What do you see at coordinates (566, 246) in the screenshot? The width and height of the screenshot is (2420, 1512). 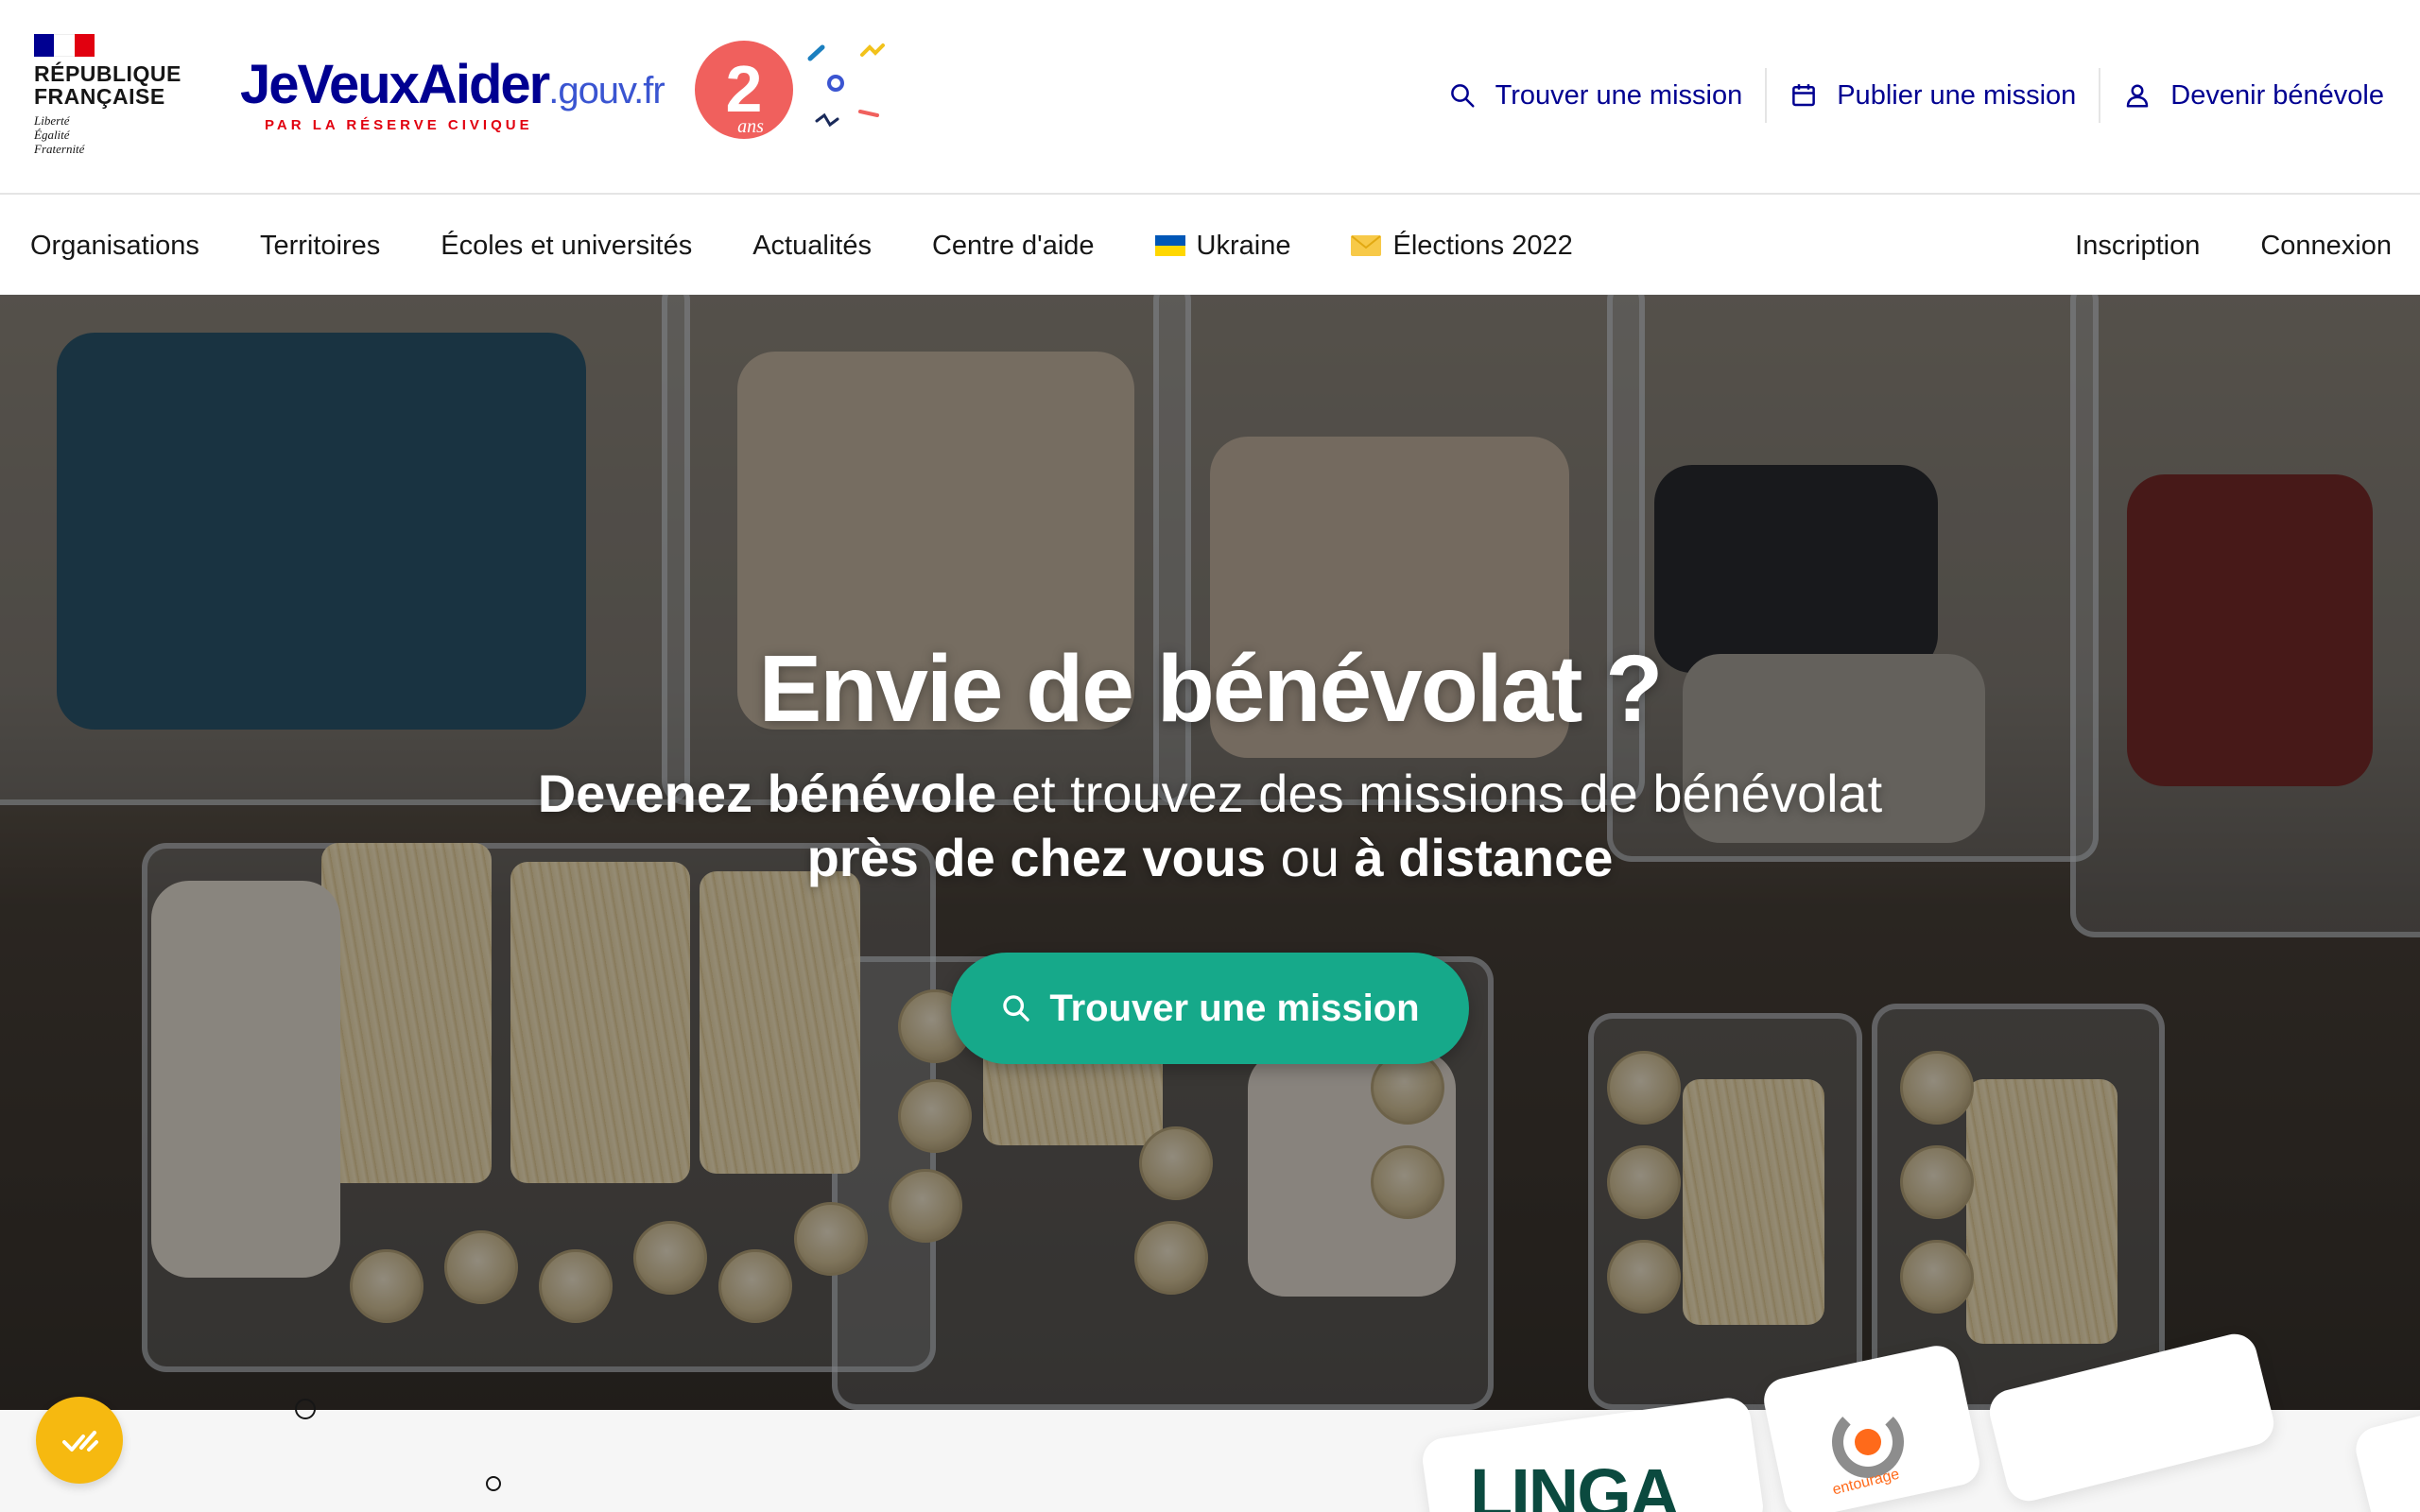 I see `nav-item-ecoles-universites: Écoles et universités` at bounding box center [566, 246].